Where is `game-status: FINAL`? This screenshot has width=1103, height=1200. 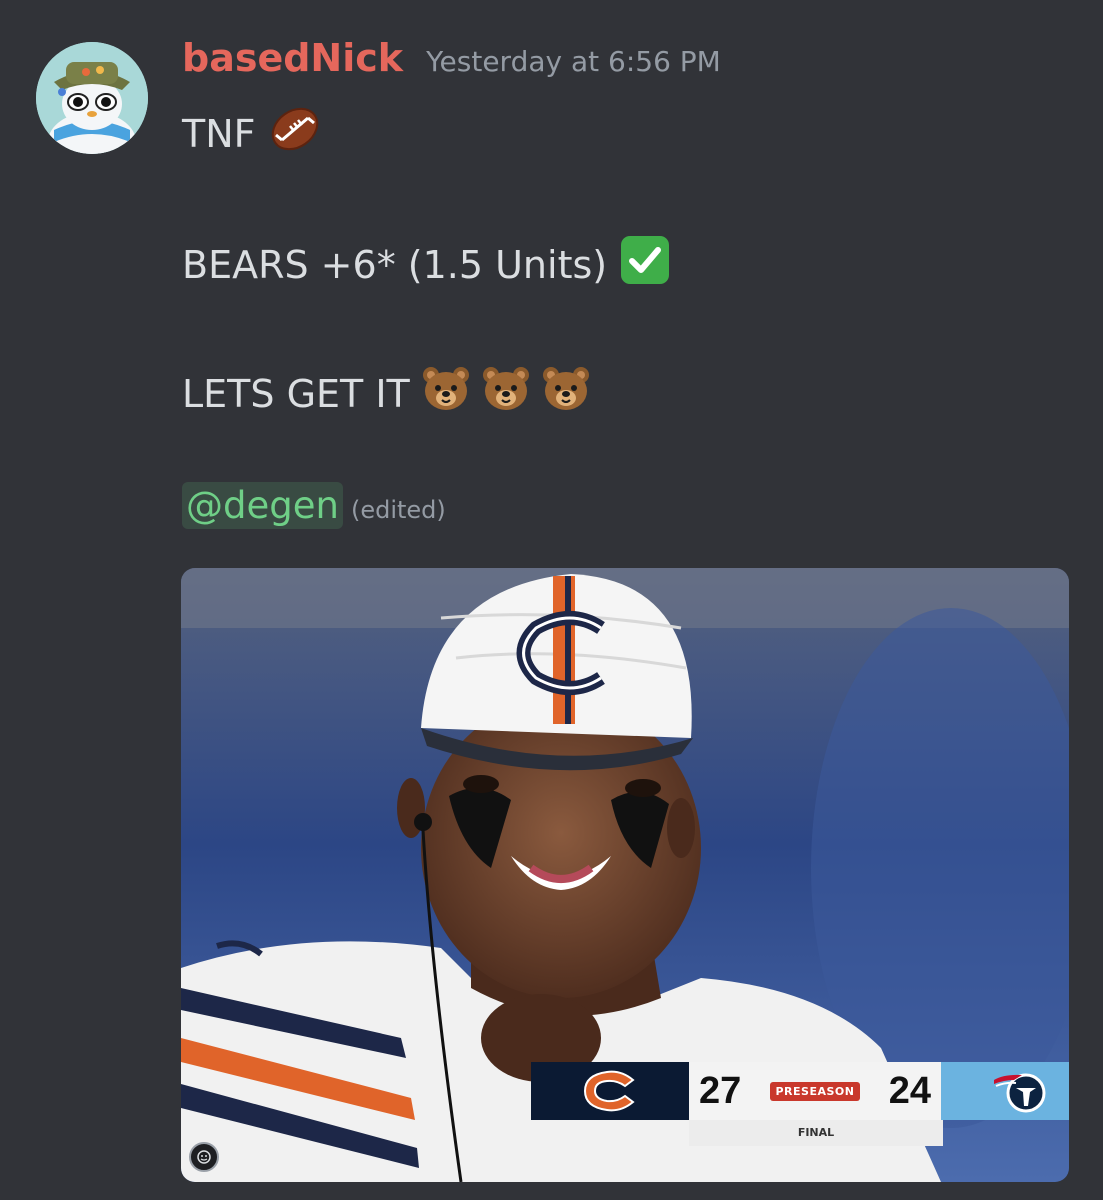
game-status: FINAL is located at coordinates (816, 1133).